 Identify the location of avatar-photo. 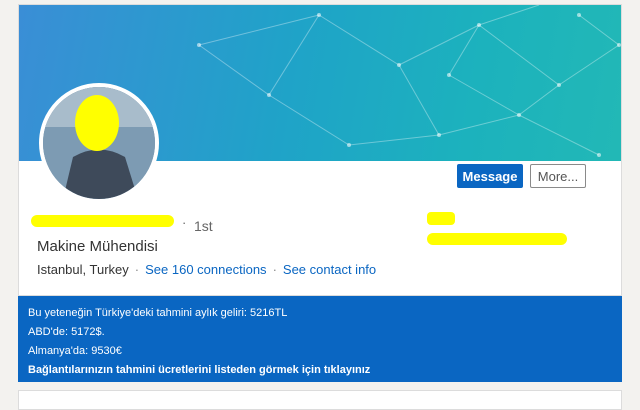
(99, 143).